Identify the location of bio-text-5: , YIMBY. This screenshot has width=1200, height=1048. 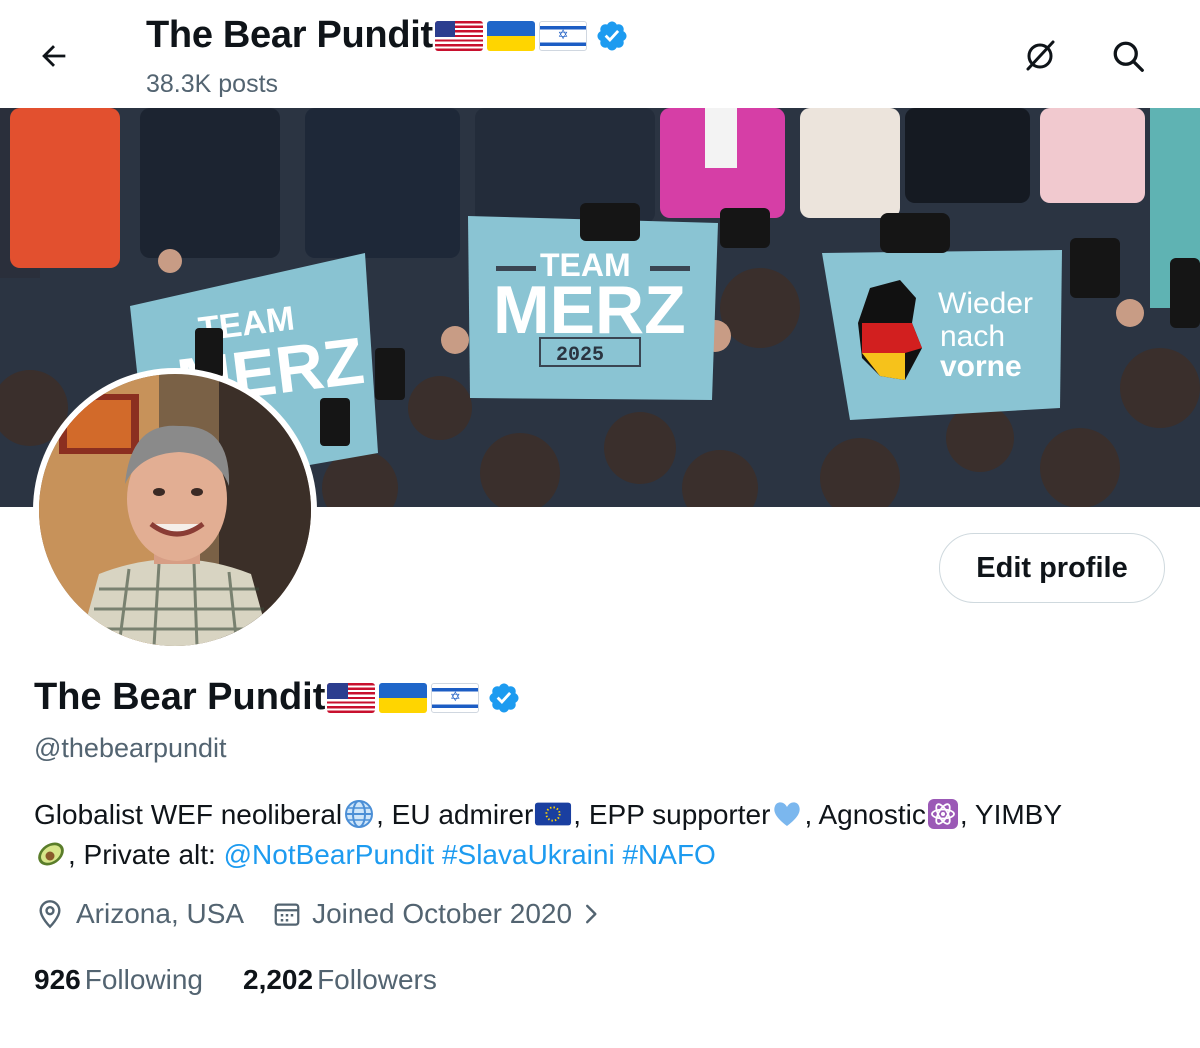
(1011, 814).